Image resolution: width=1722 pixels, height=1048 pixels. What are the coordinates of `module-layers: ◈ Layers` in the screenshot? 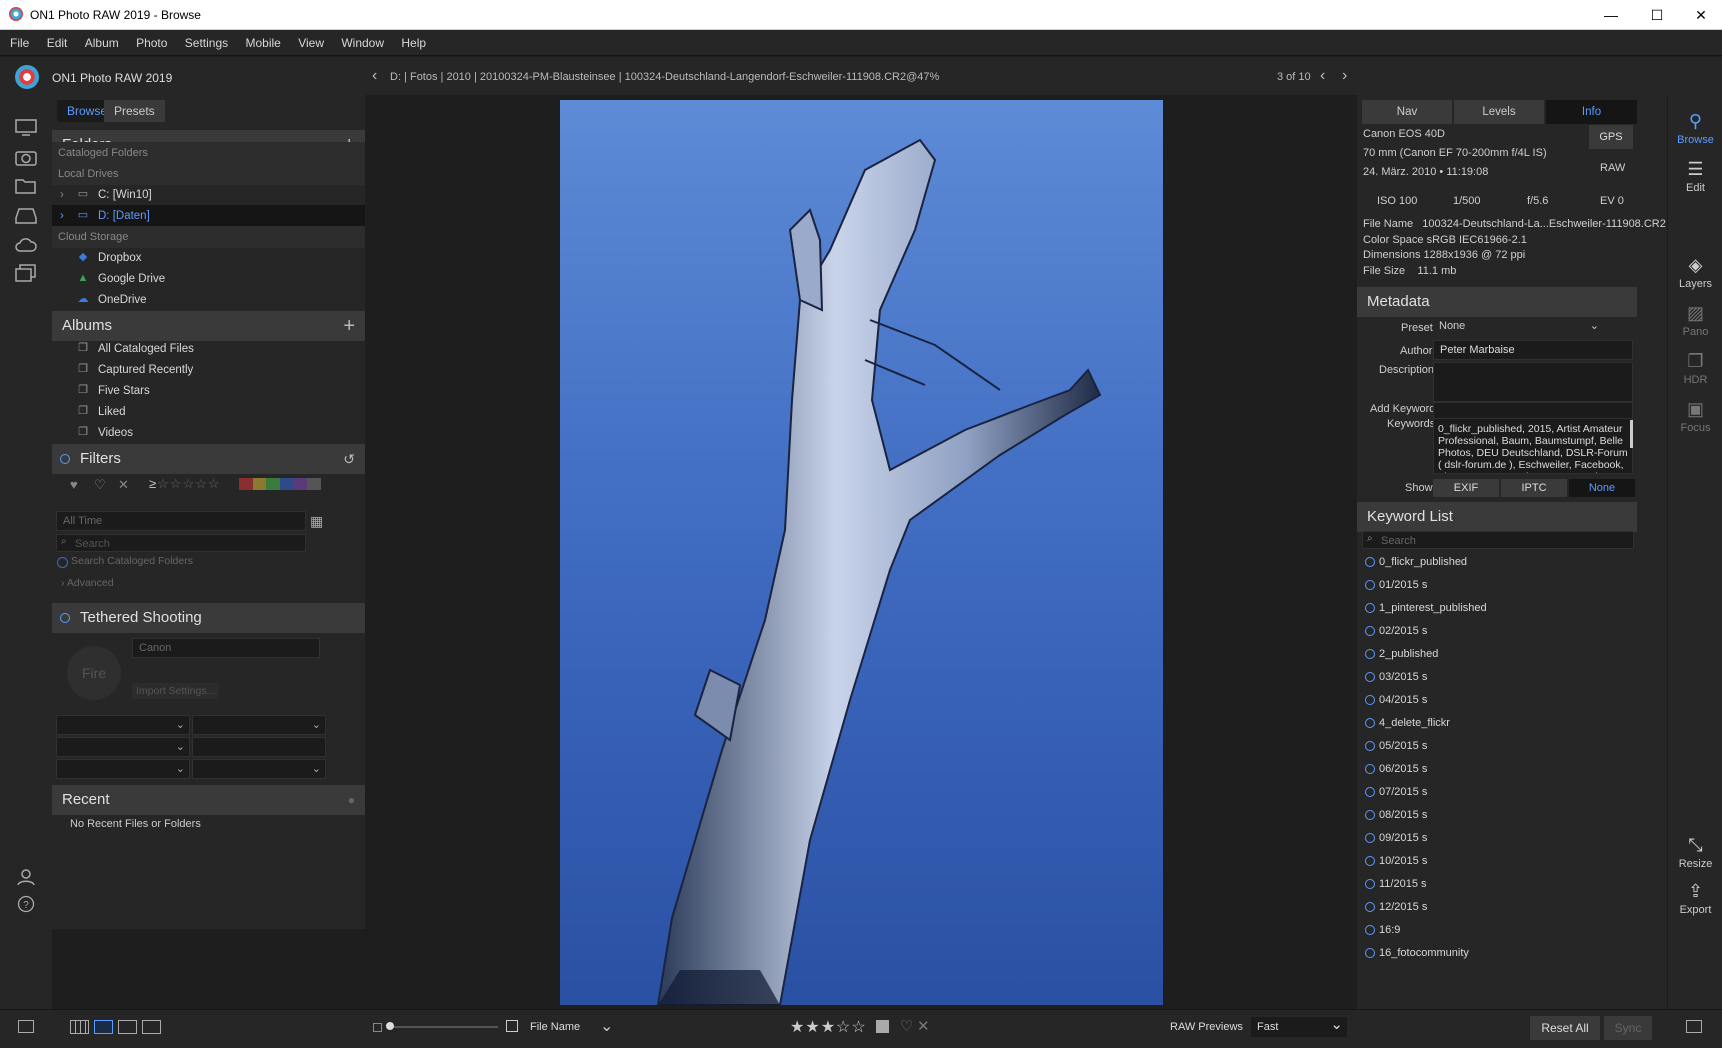 It's located at (1695, 272).